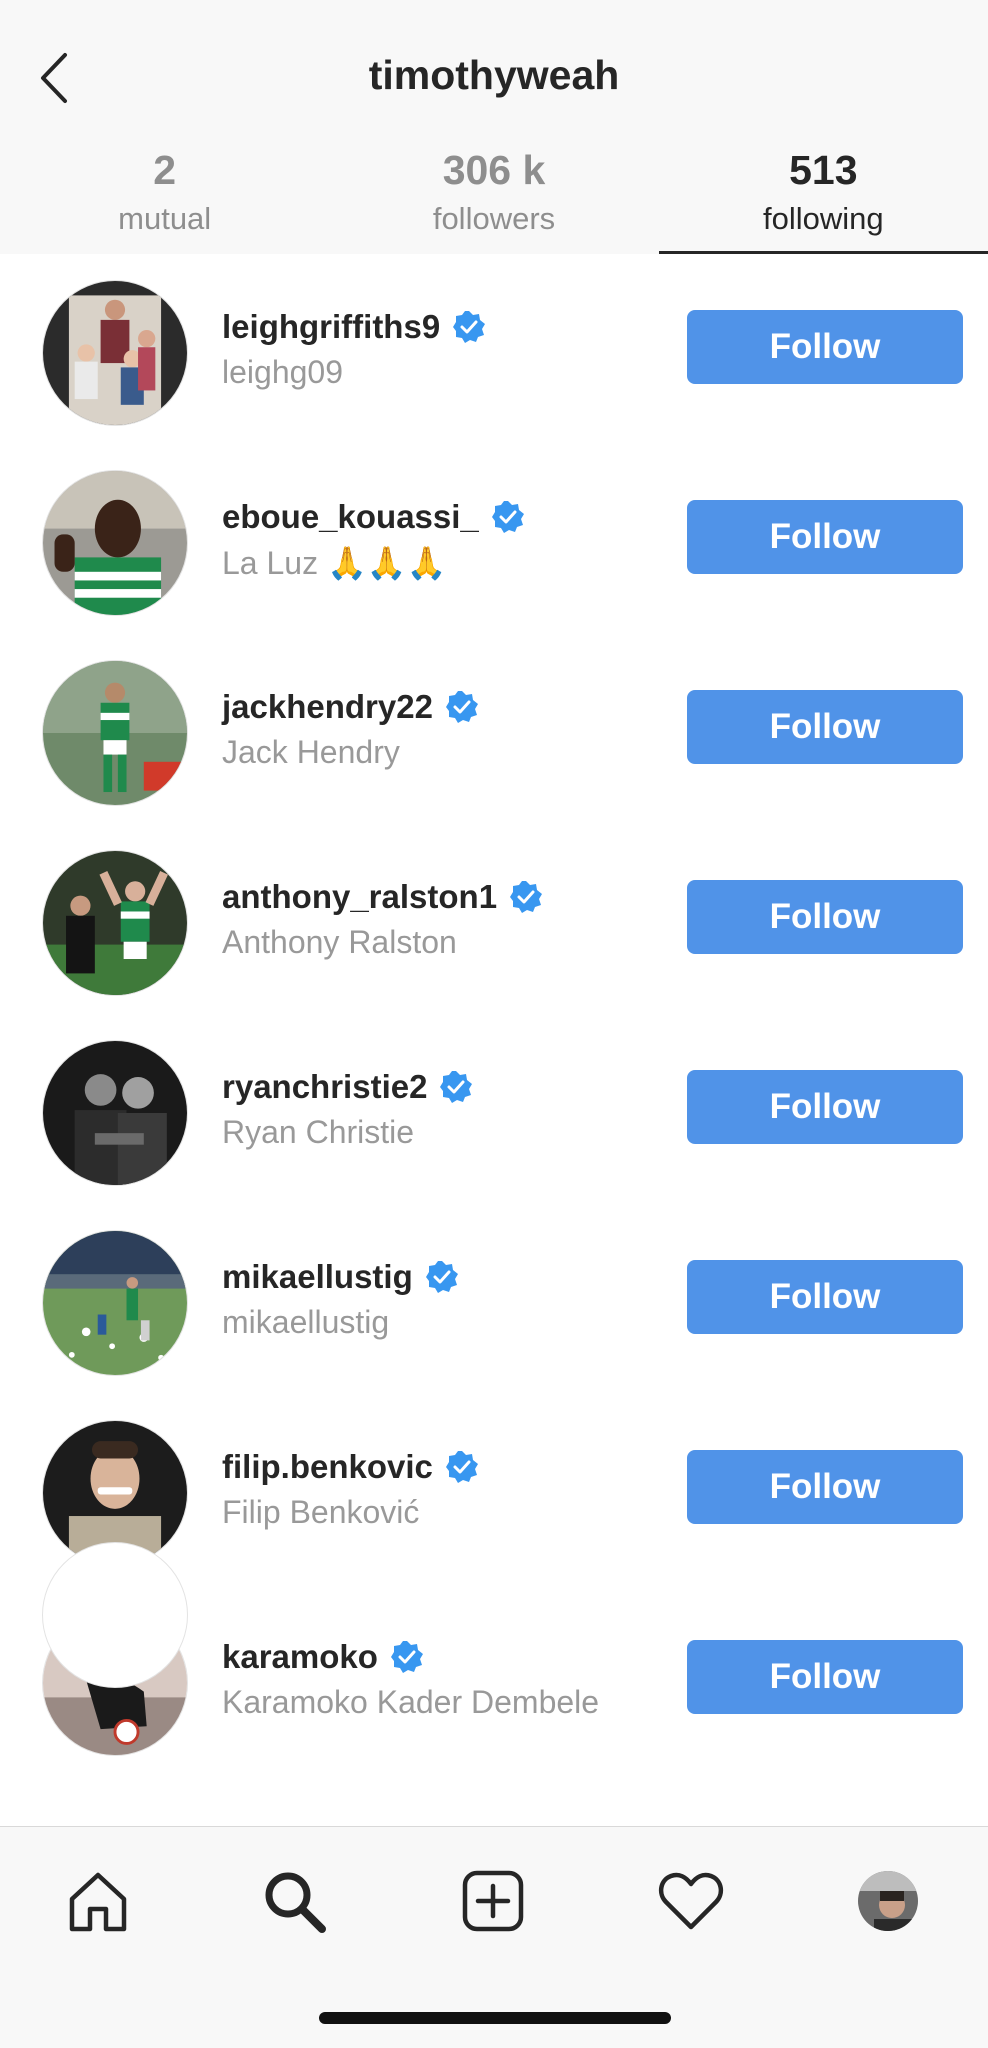  What do you see at coordinates (334, 563) in the screenshot?
I see `full-name: La Luz 🙏🙏🙏` at bounding box center [334, 563].